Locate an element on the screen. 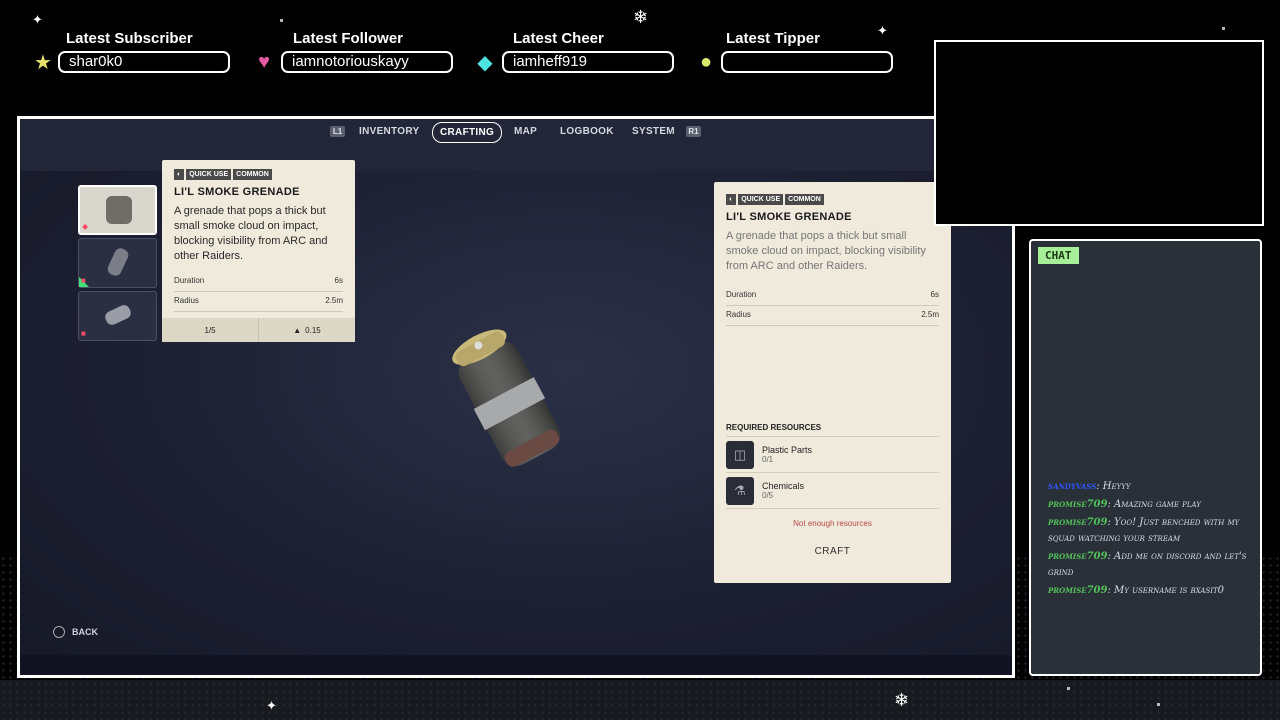  chat-message: sandyvass: Heyyy is located at coordinates (1089, 486).